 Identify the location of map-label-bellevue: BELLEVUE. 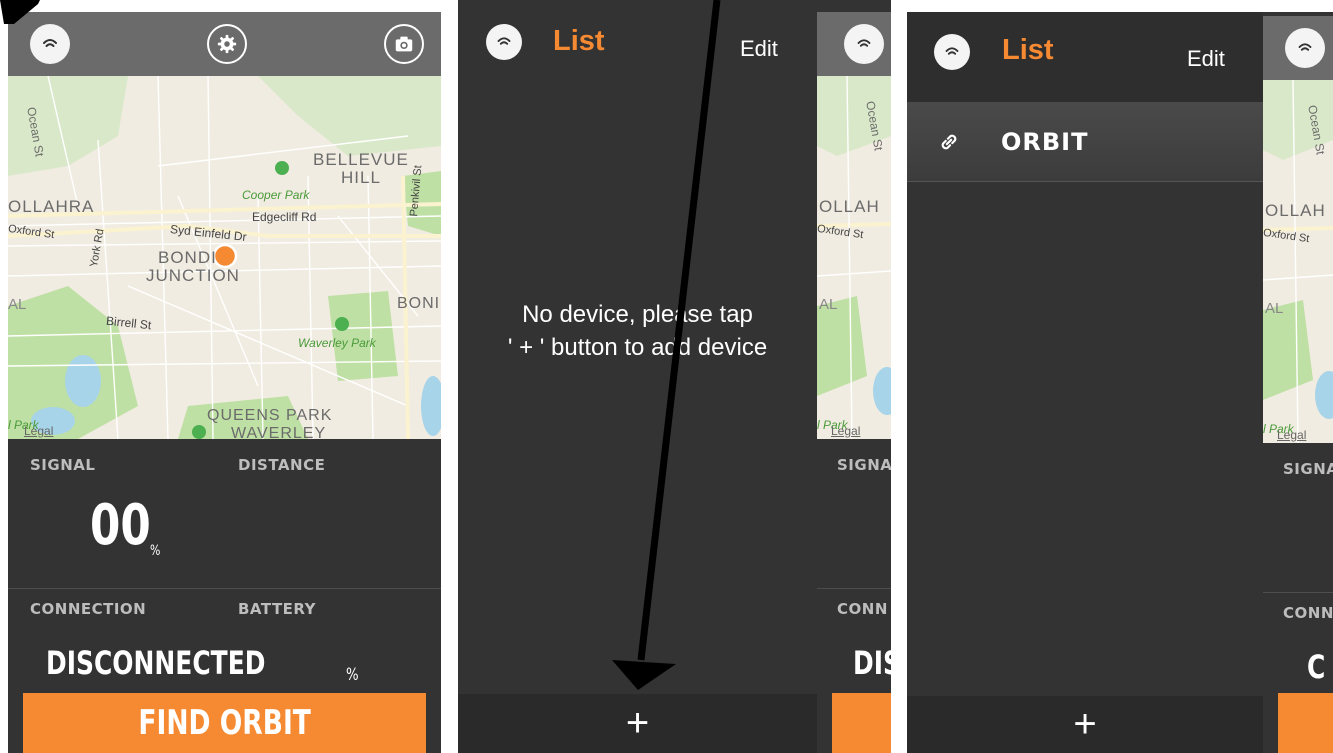
(361, 159).